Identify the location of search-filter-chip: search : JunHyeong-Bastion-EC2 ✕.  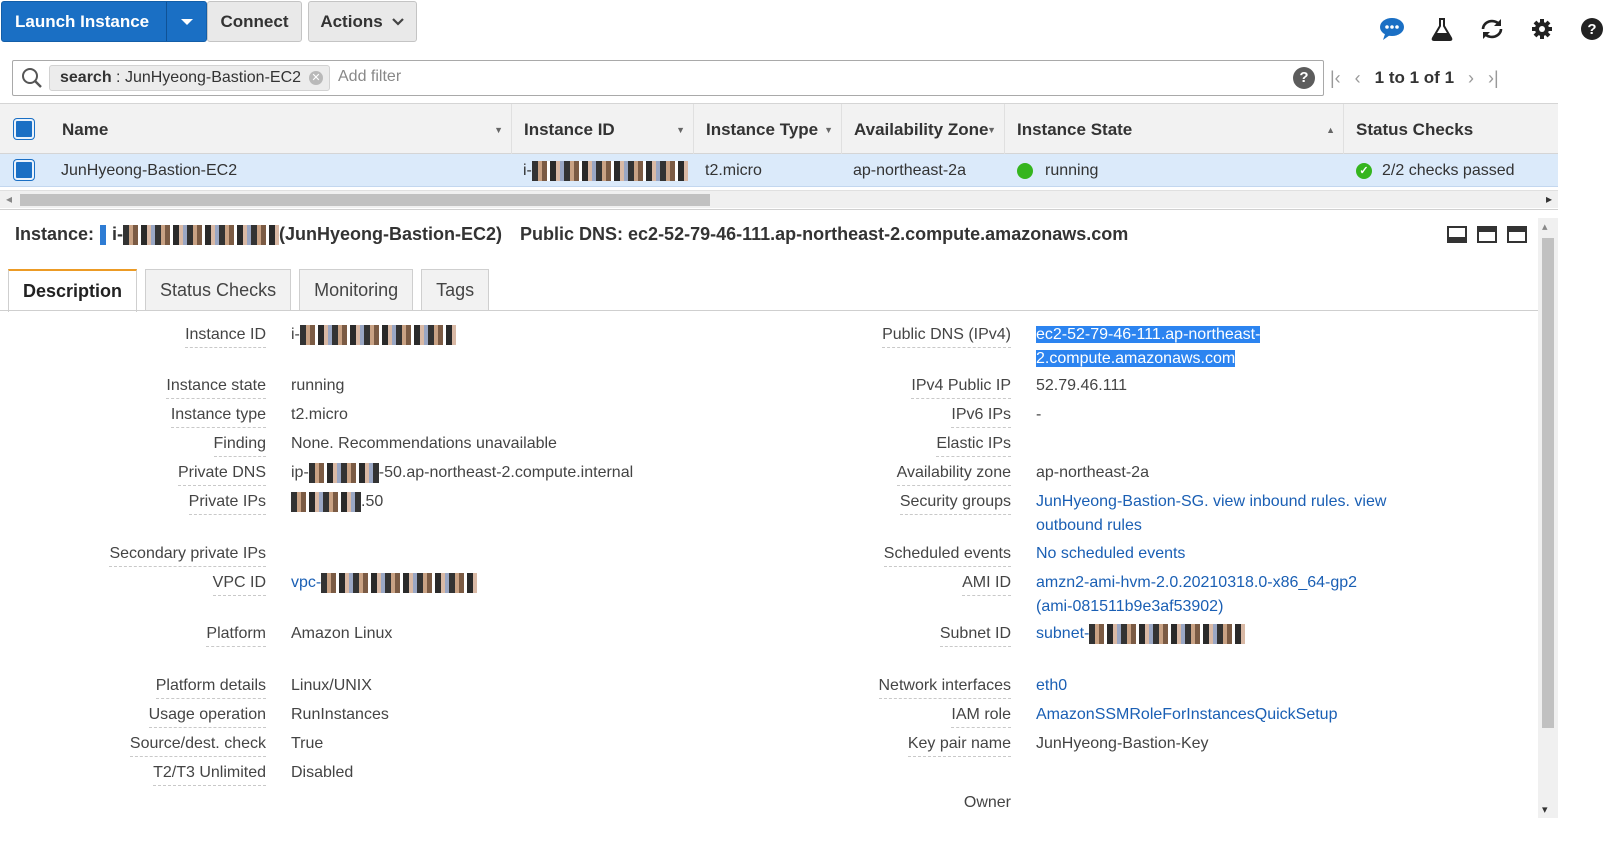
(190, 78).